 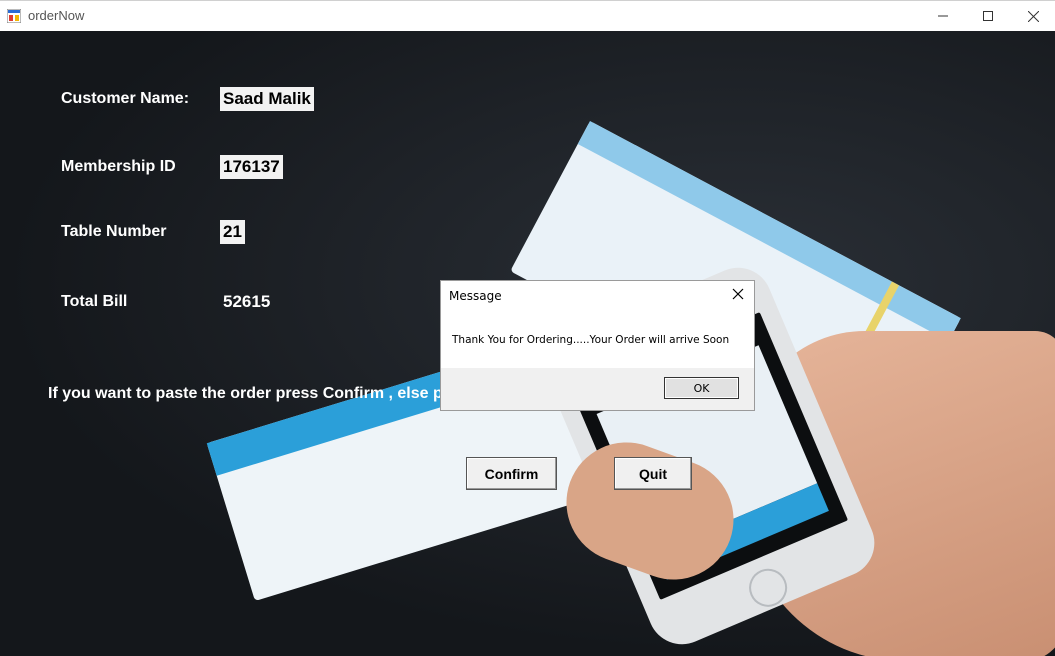 I want to click on total-bill-value: 52615, so click(x=247, y=301).